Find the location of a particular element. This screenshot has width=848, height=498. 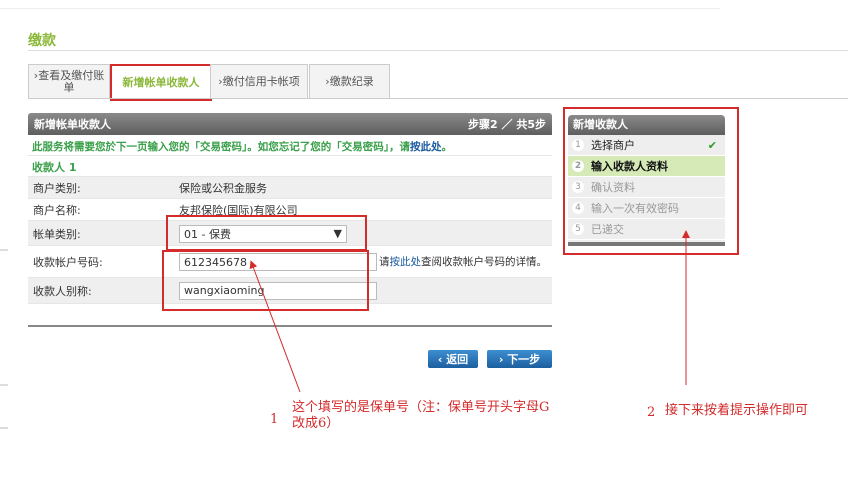

annotation-2-number: 2 is located at coordinates (651, 412).